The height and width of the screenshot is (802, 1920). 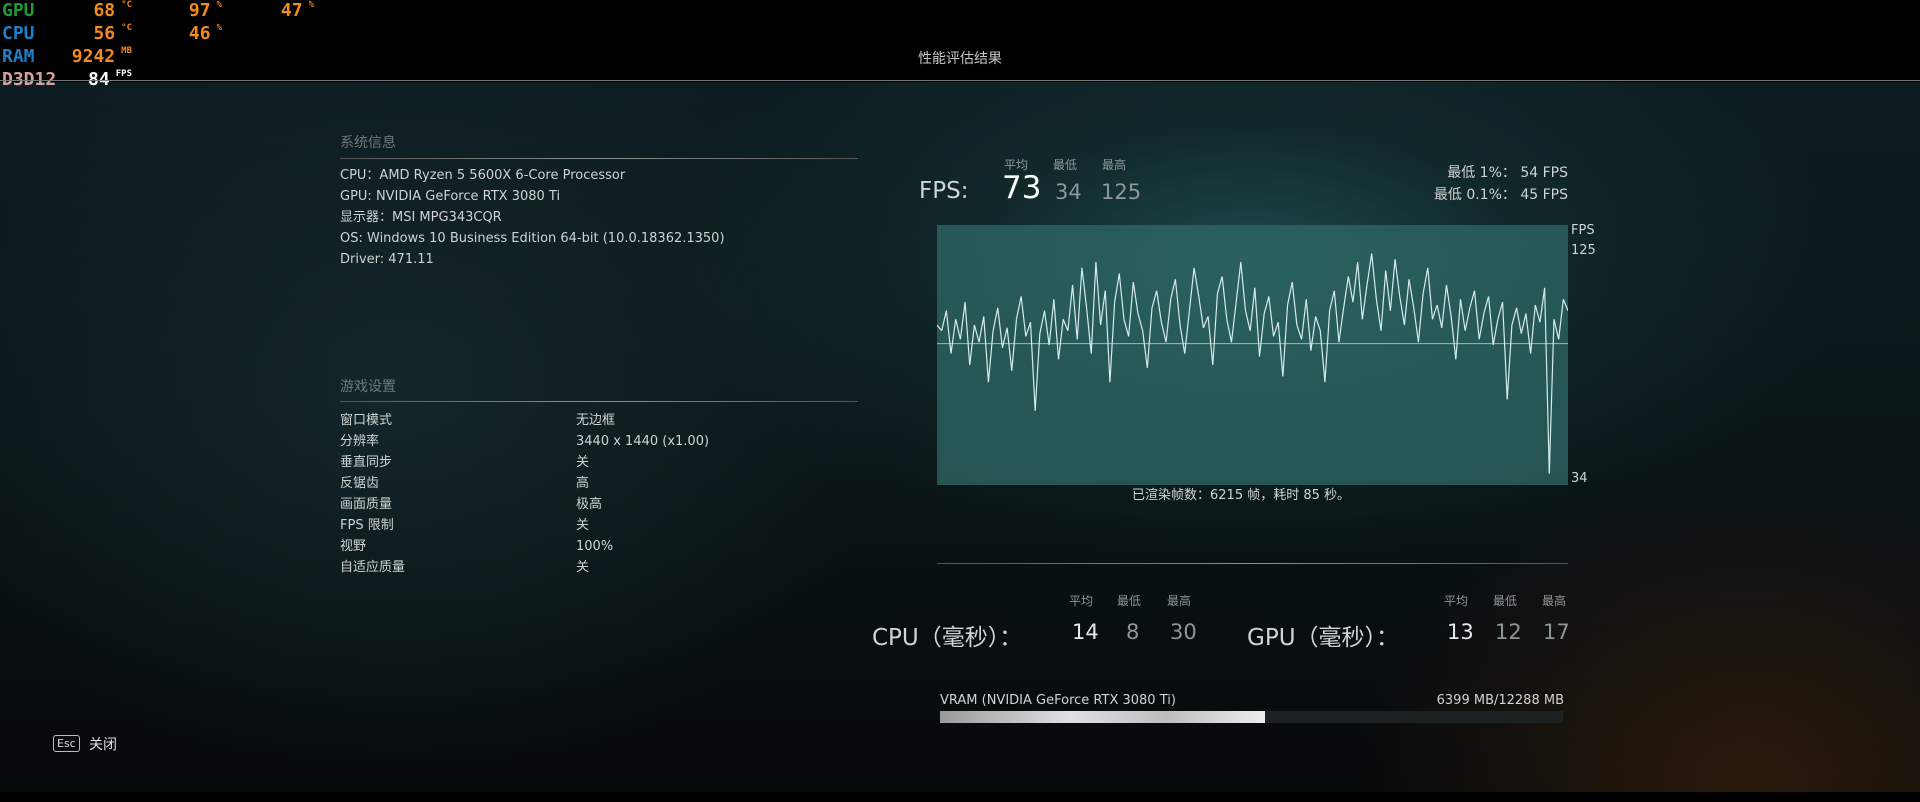 I want to click on setting-value: 极高, so click(x=589, y=504).